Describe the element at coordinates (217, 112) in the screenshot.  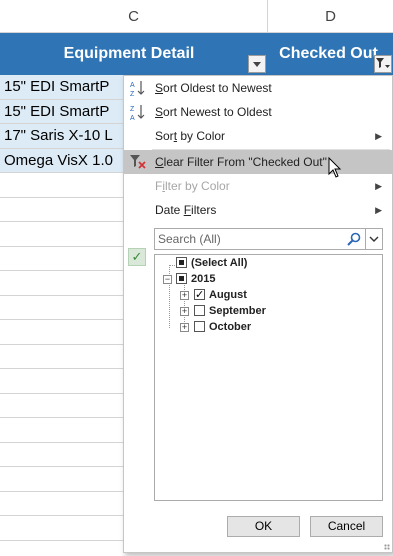
I see `sort-newest-label: ort Newest to Oldest` at that location.